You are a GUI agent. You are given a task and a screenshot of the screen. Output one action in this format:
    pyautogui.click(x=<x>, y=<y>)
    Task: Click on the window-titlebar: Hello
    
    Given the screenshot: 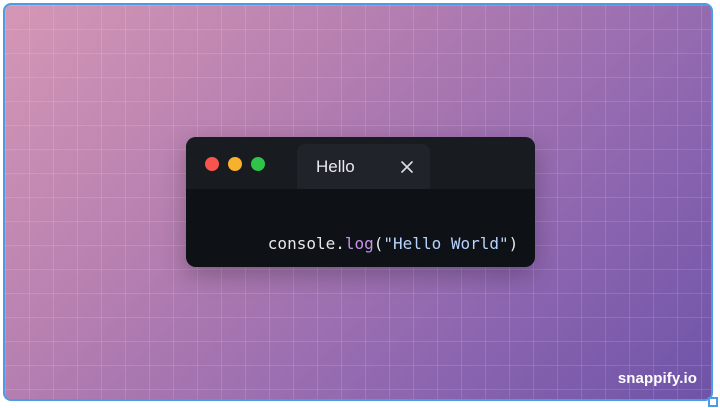 What is the action you would take?
    pyautogui.click(x=360, y=163)
    